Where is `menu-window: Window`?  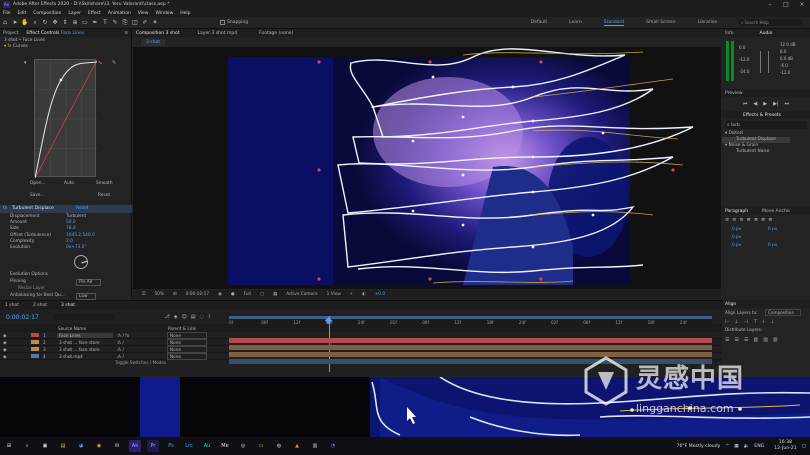
menu-window: Window is located at coordinates (165, 13).